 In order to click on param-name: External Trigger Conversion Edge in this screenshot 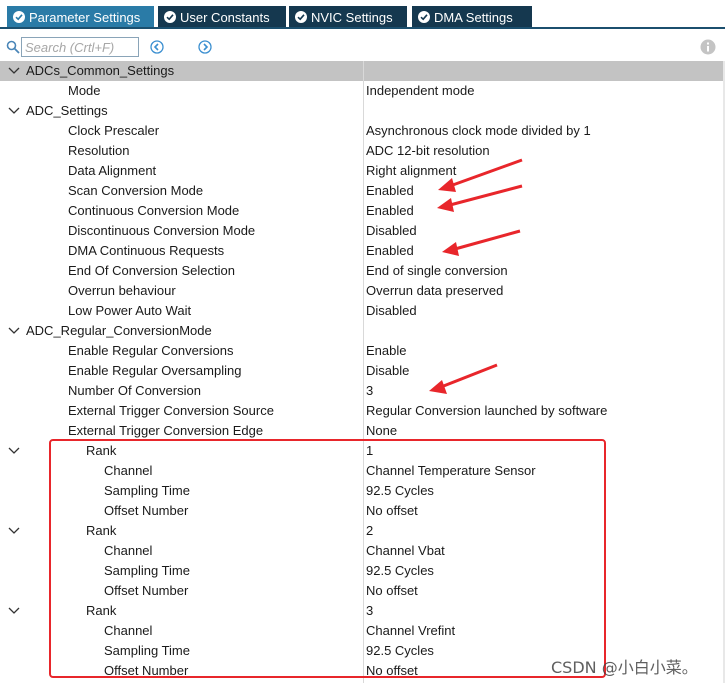, I will do `click(166, 430)`.